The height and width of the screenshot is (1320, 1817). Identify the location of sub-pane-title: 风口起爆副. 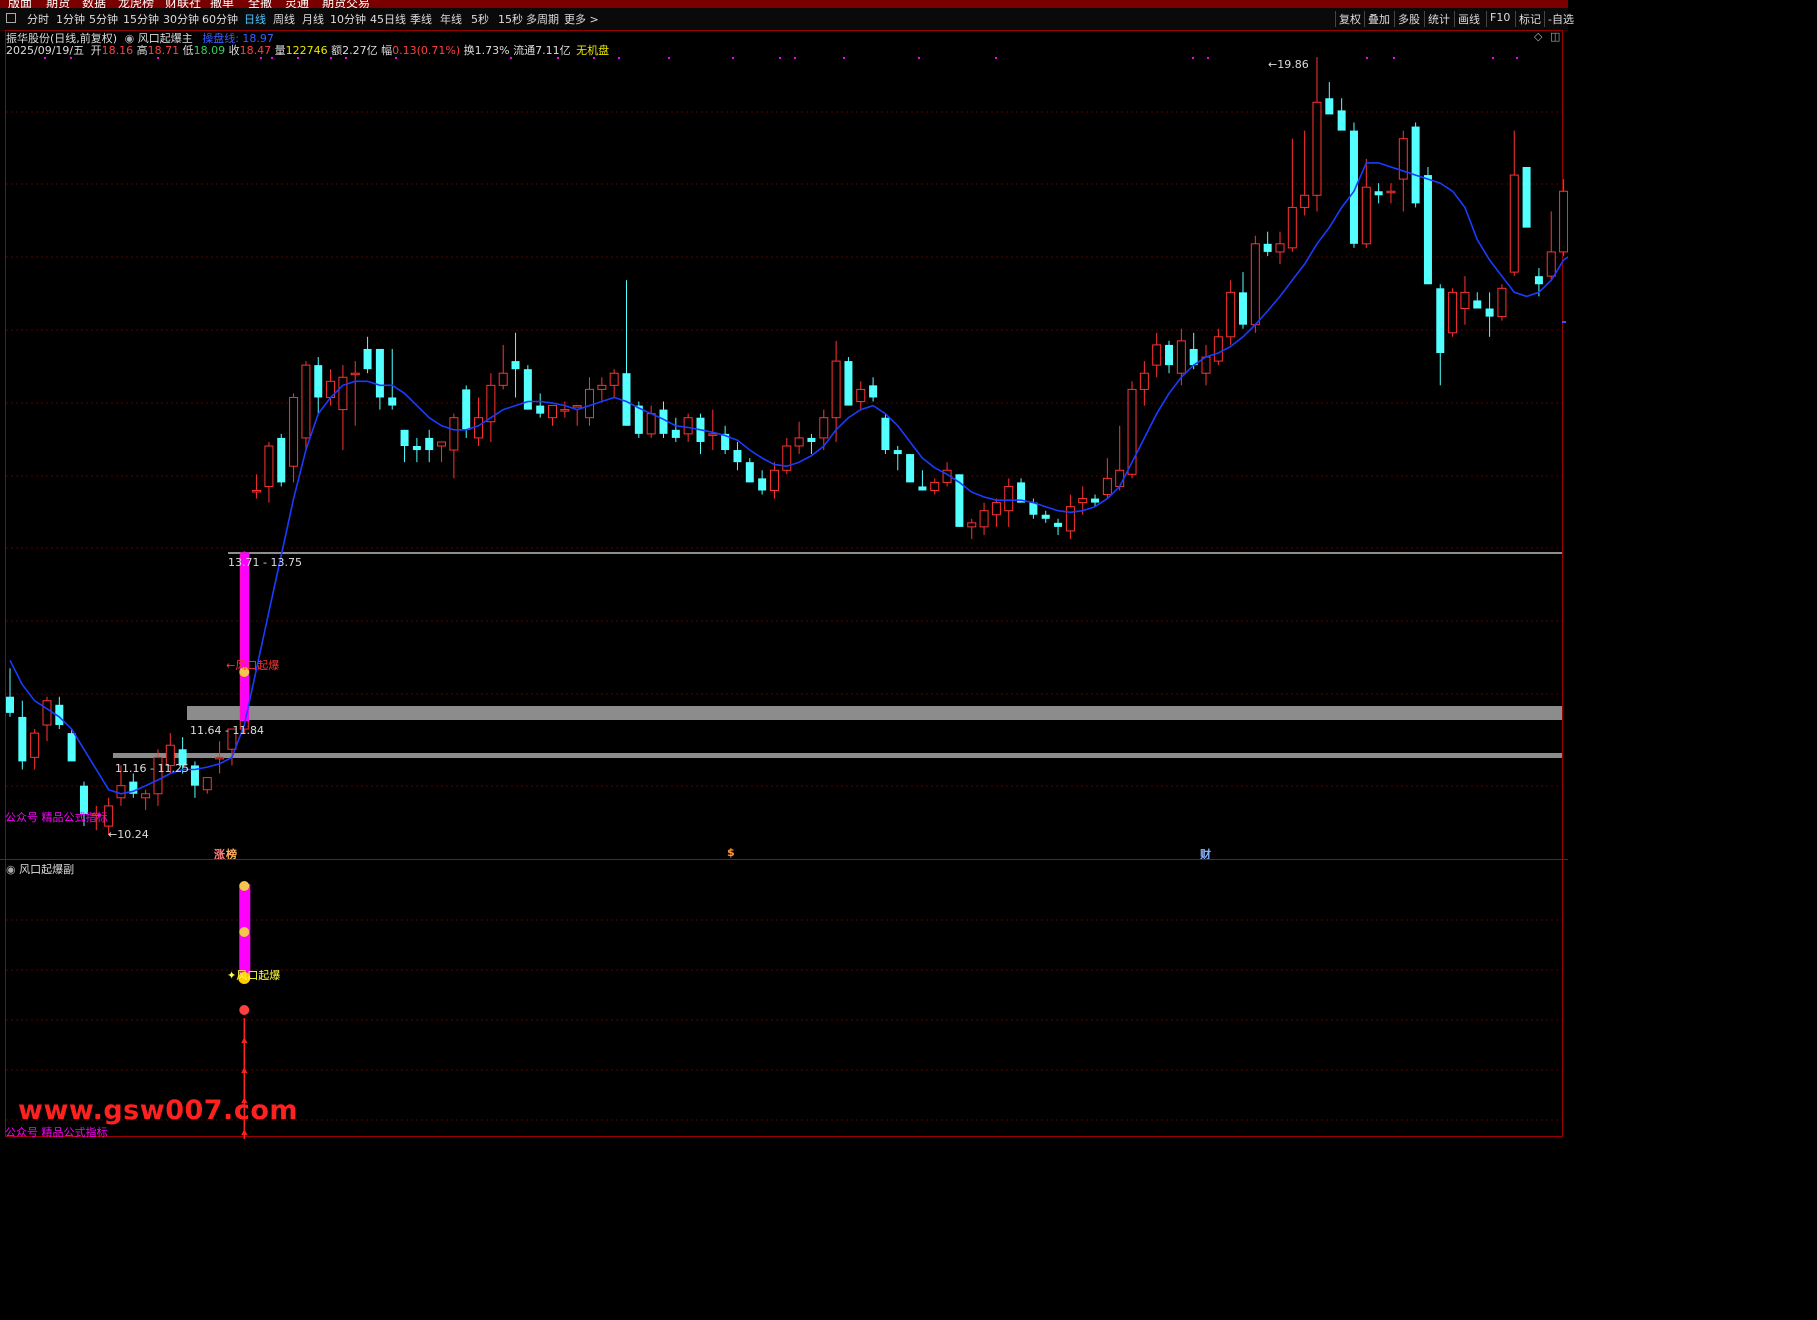
(46, 869).